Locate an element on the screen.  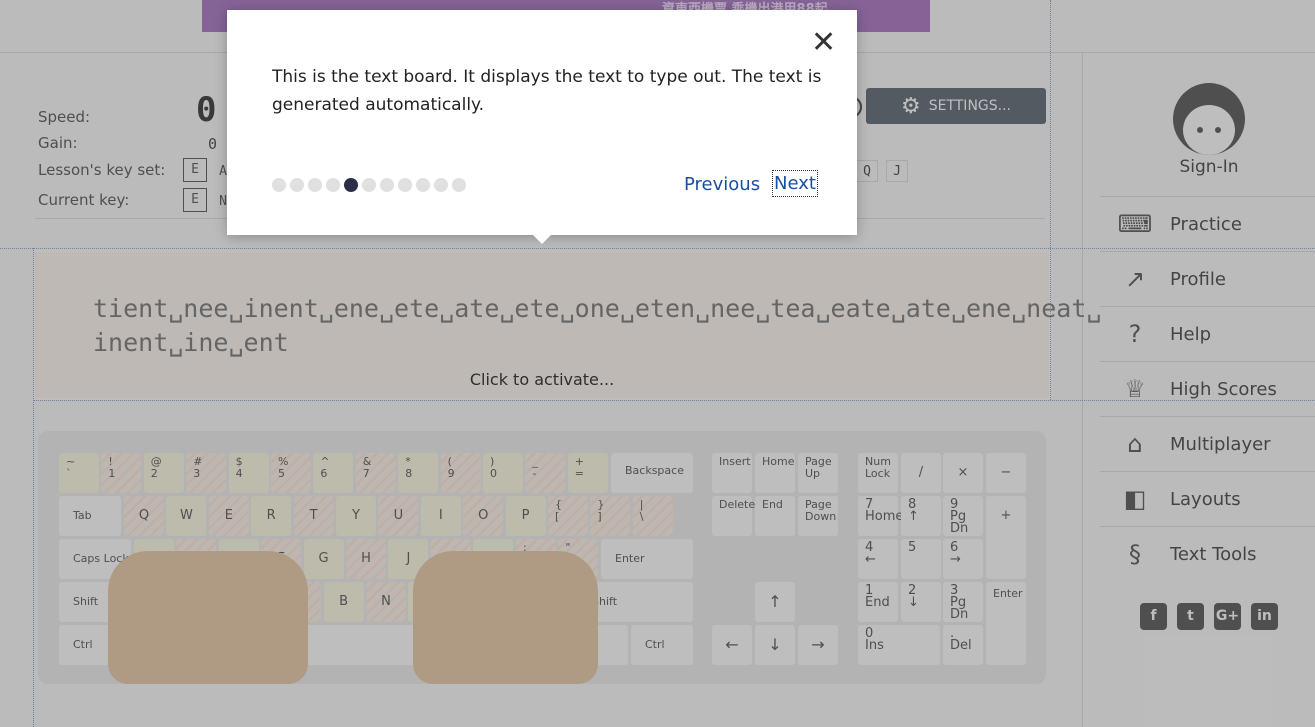
tour-progress-dots is located at coordinates (369, 185).